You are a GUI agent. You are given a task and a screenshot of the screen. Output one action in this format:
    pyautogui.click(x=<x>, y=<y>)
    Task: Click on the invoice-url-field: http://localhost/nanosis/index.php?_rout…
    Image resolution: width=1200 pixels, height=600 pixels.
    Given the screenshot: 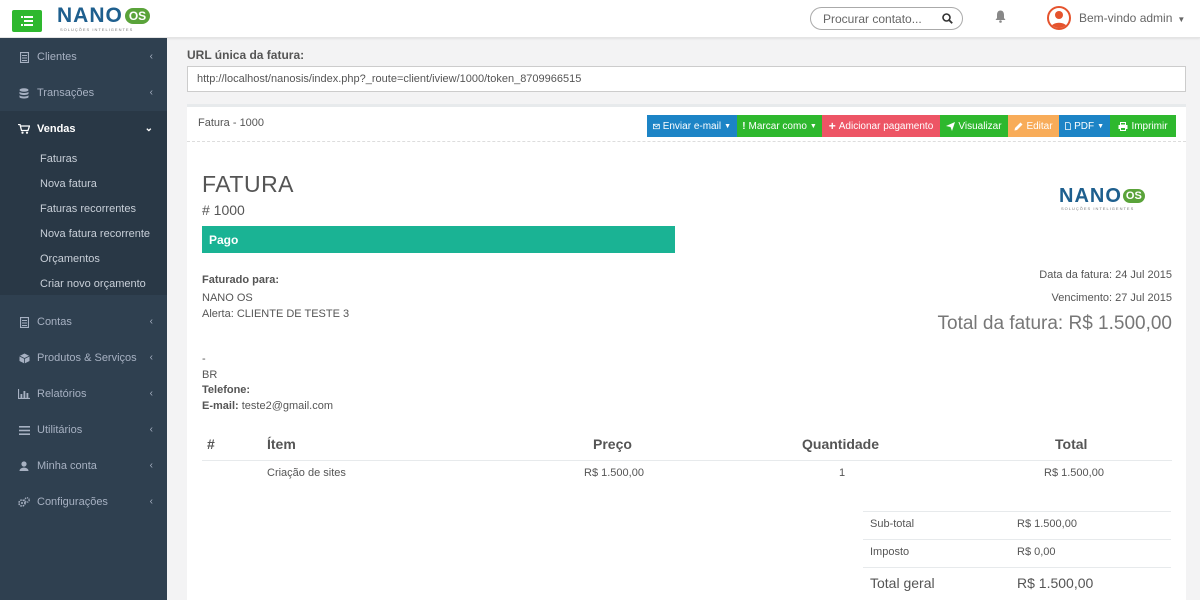 What is the action you would take?
    pyautogui.click(x=686, y=79)
    